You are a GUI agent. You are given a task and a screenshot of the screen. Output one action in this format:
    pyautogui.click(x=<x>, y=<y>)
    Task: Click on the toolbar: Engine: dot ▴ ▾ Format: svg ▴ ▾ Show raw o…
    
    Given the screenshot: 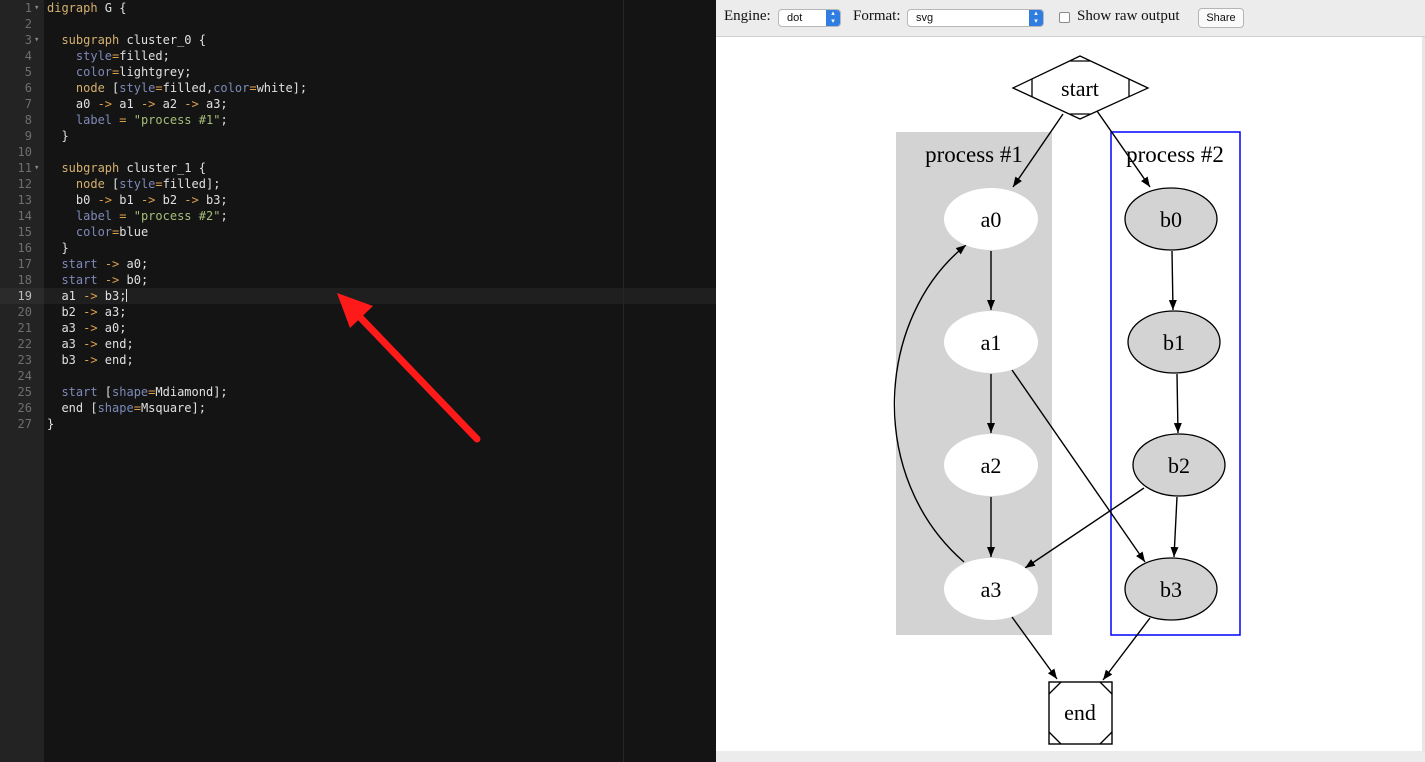 What is the action you would take?
    pyautogui.click(x=1070, y=18)
    